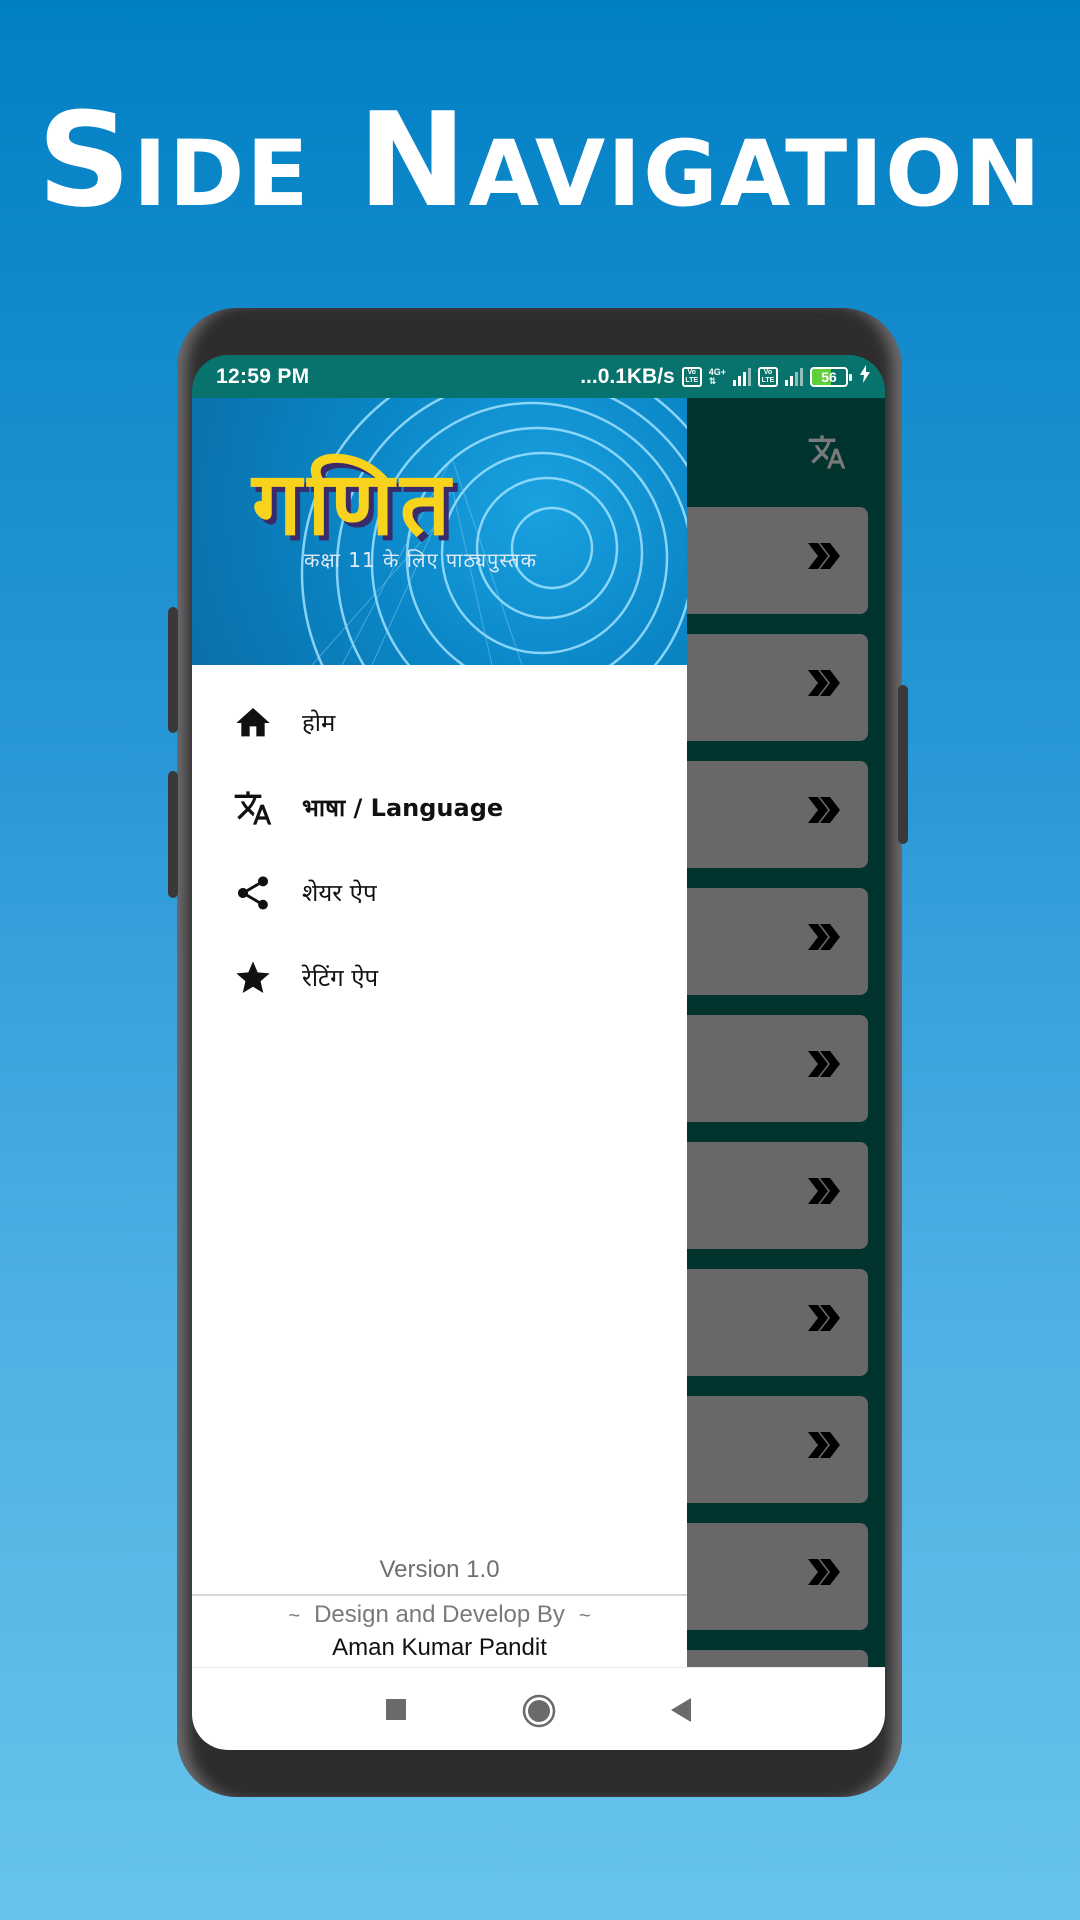 The height and width of the screenshot is (1920, 1080). What do you see at coordinates (294, 1616) in the screenshot?
I see `tilde-left: ~` at bounding box center [294, 1616].